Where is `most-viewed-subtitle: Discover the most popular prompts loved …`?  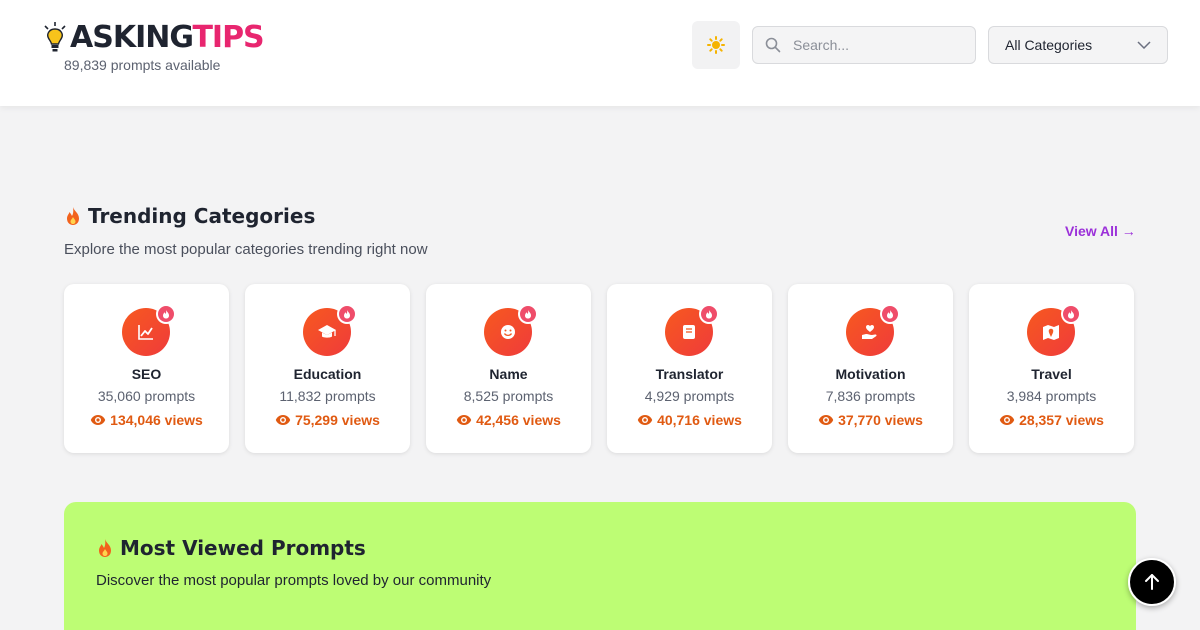 most-viewed-subtitle: Discover the most popular prompts loved … is located at coordinates (294, 580).